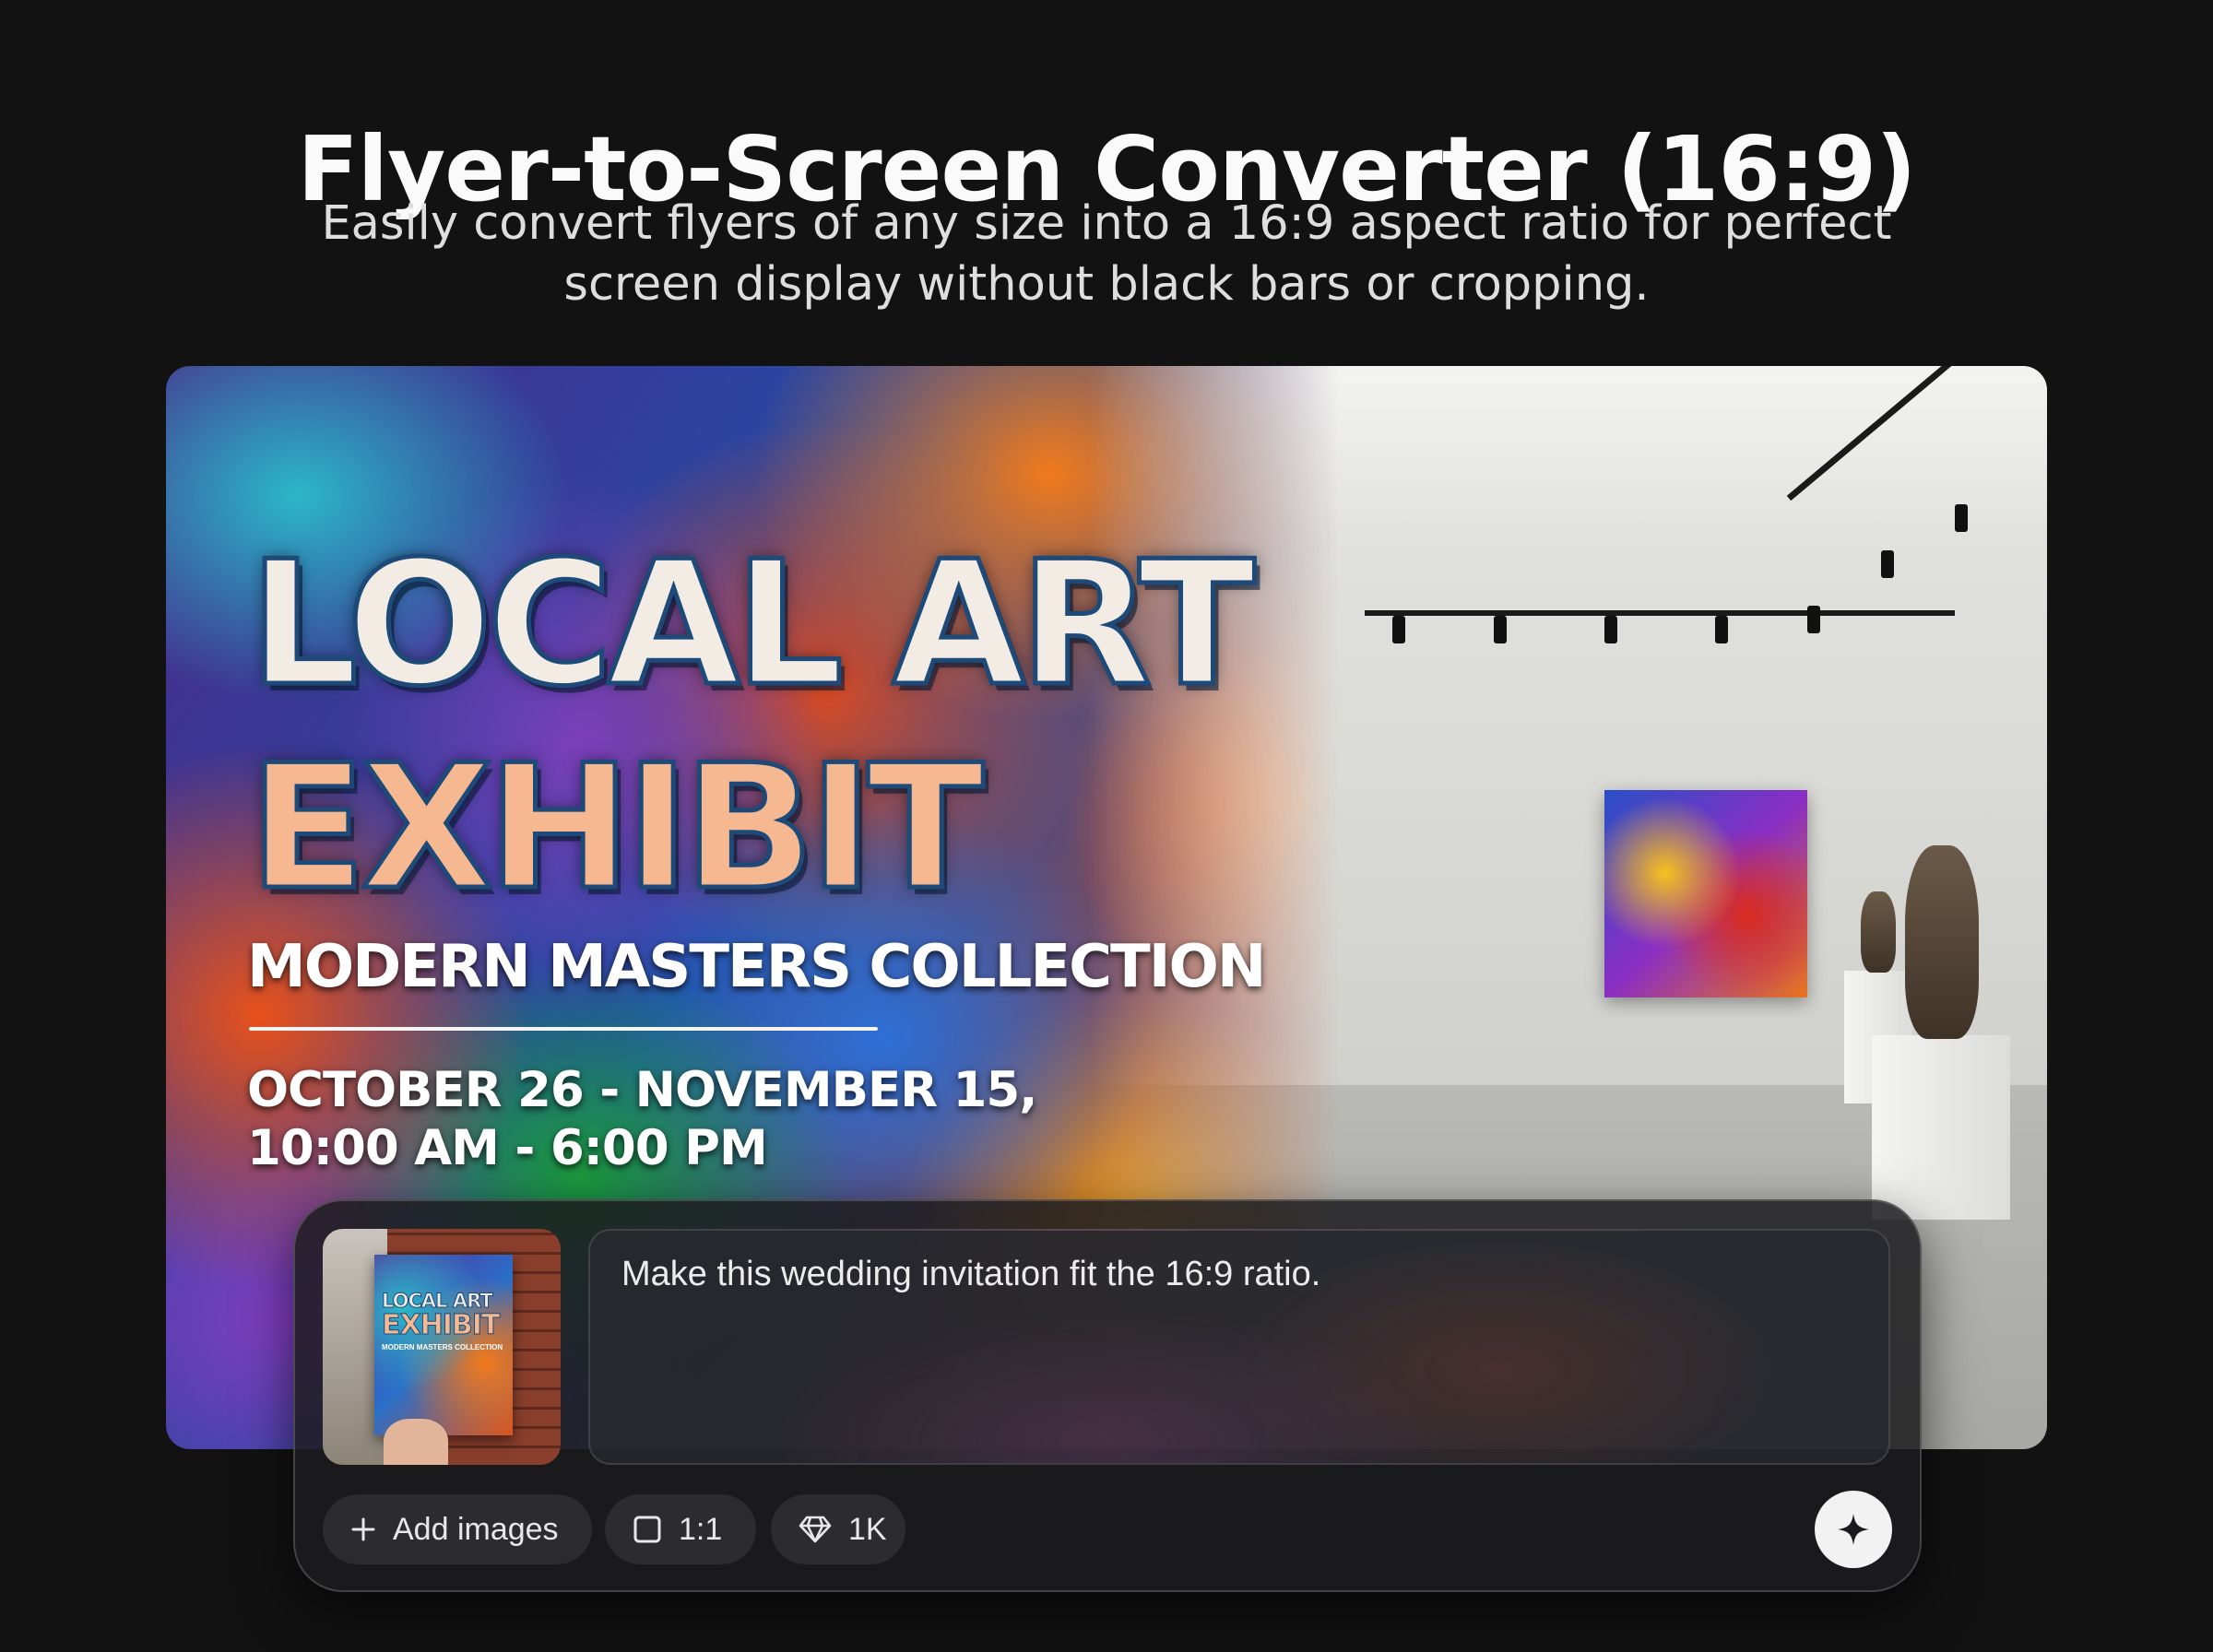 Image resolution: width=2213 pixels, height=1652 pixels. I want to click on diamond-icon, so click(815, 1529).